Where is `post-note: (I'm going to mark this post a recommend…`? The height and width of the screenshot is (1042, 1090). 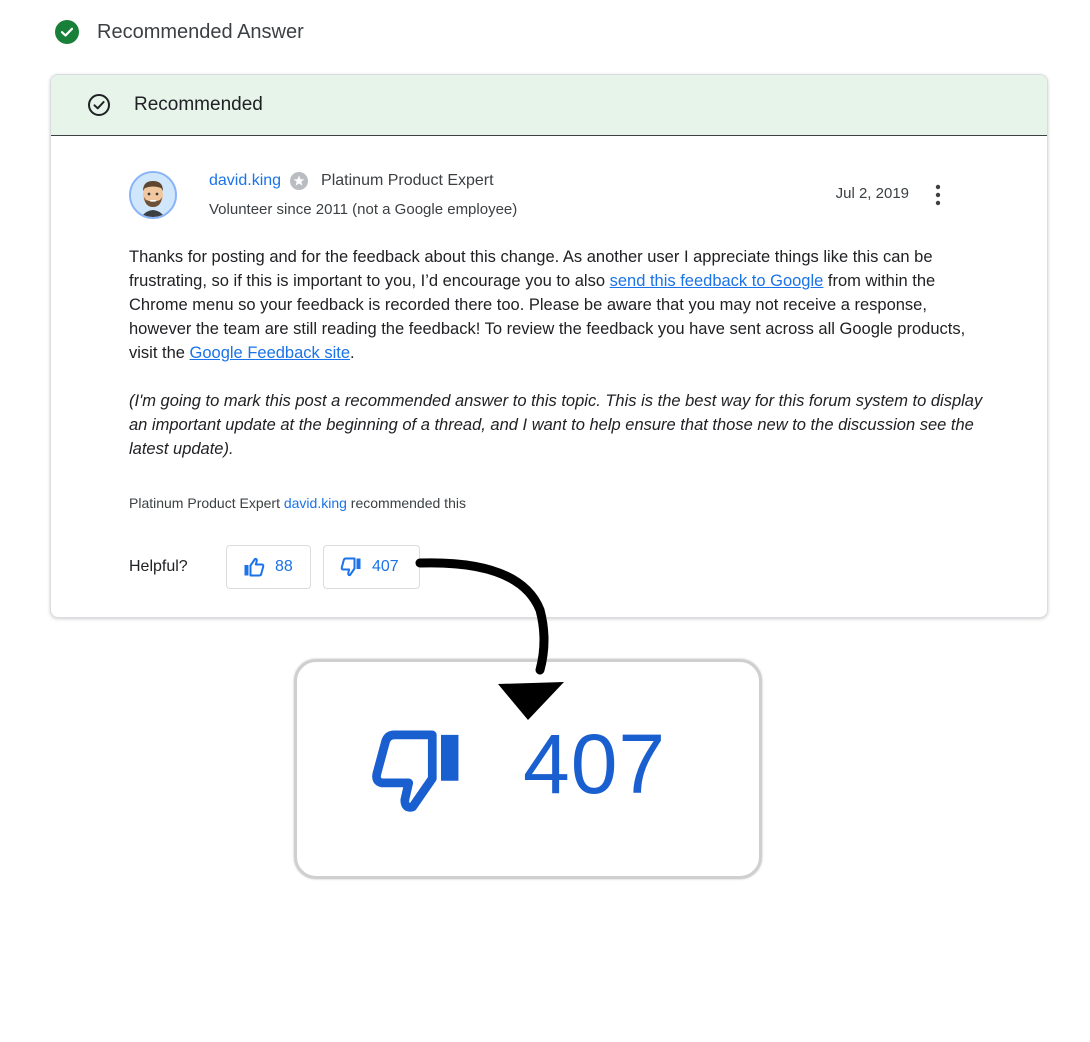
post-note: (I'm going to mark this post a recommend… is located at coordinates (556, 425).